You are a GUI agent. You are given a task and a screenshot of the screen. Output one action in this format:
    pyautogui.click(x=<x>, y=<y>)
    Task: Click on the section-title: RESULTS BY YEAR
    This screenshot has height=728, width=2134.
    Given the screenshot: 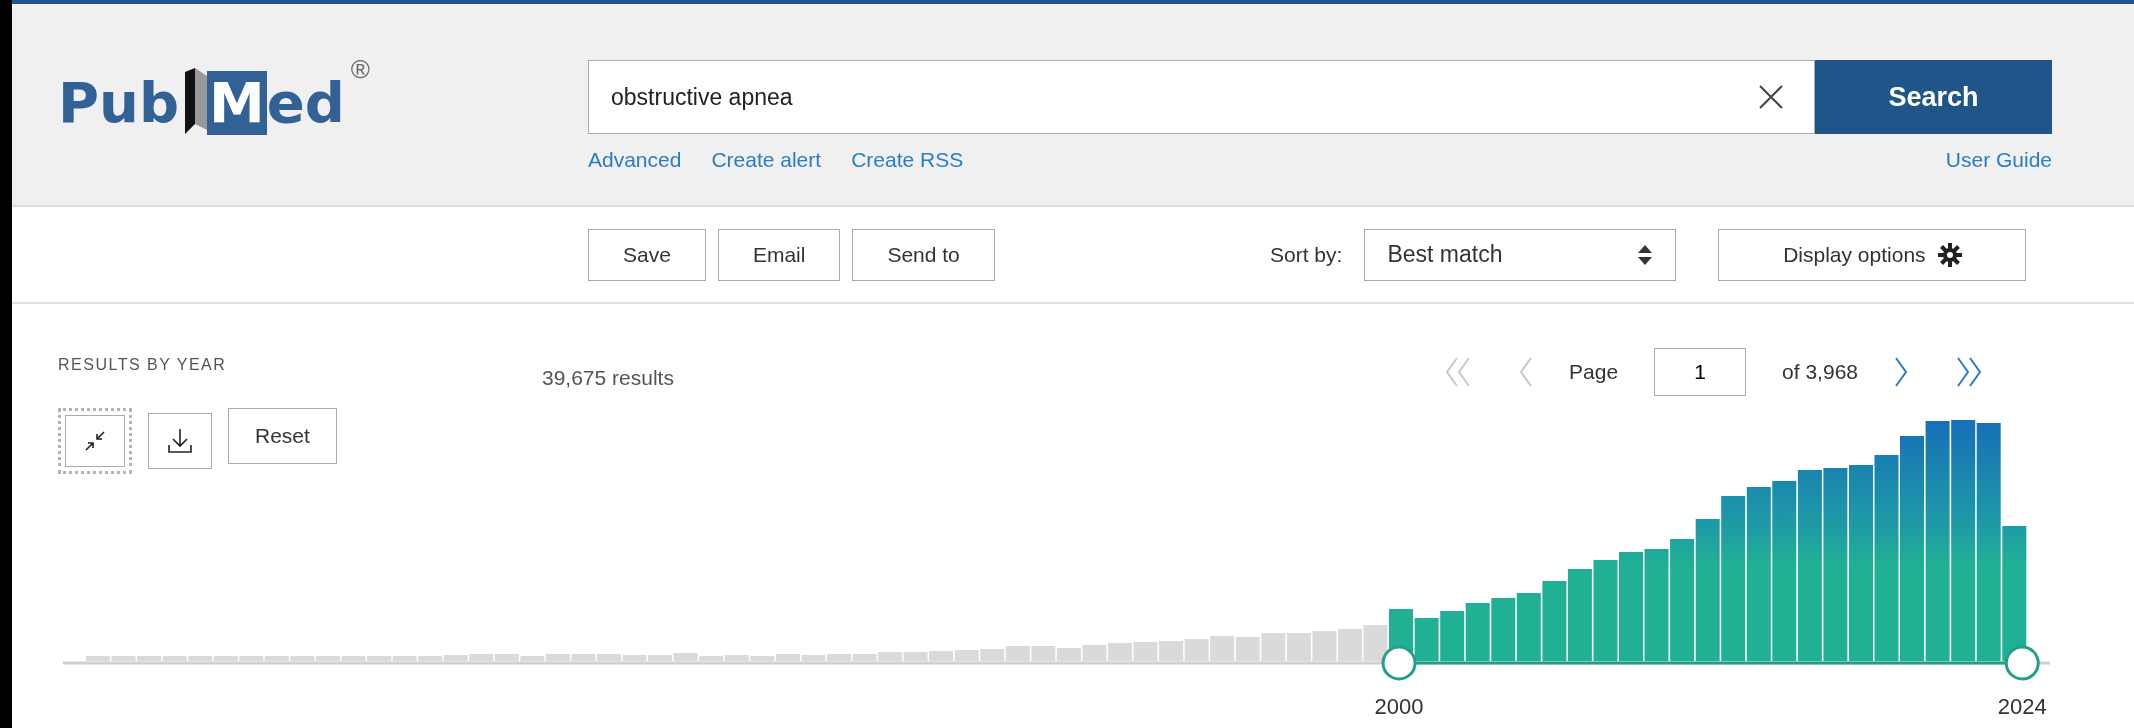 What is the action you would take?
    pyautogui.click(x=142, y=365)
    